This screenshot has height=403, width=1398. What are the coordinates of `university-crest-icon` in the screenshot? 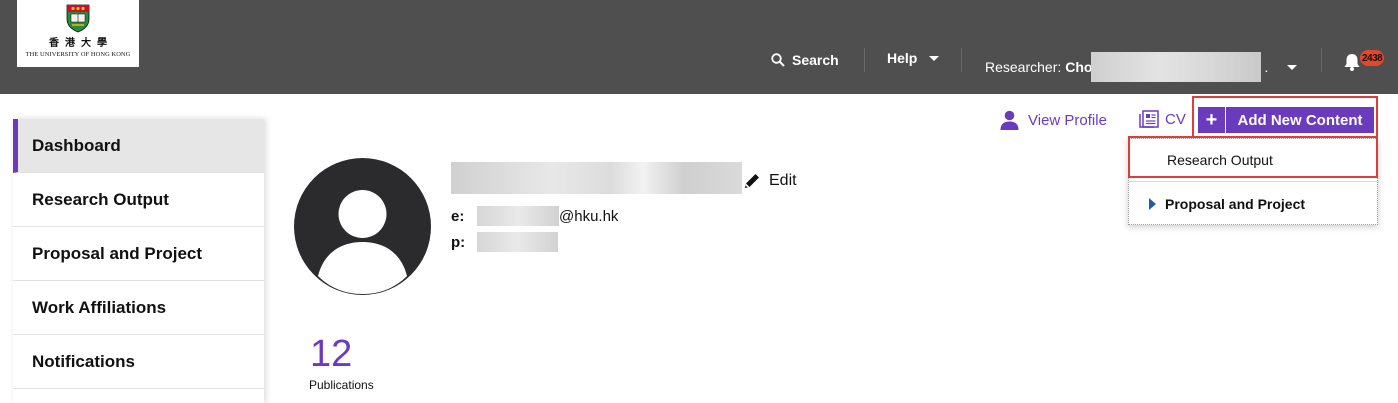 It's located at (78, 18).